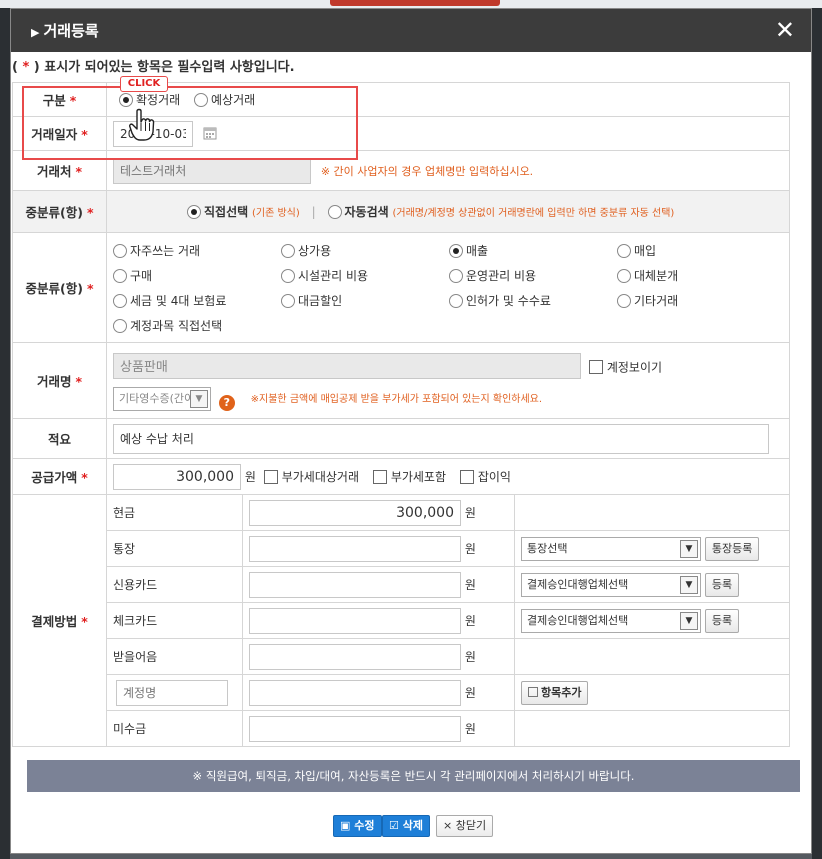 Image resolution: width=822 pixels, height=859 pixels. What do you see at coordinates (465, 826) in the screenshot?
I see `close-window-button: × 창닫기` at bounding box center [465, 826].